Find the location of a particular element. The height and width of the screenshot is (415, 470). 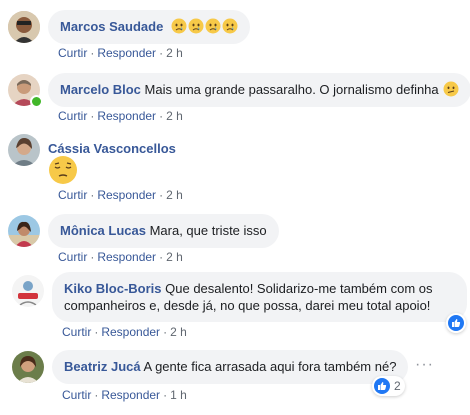

comment-author: Marcos Saudade is located at coordinates (111, 26).